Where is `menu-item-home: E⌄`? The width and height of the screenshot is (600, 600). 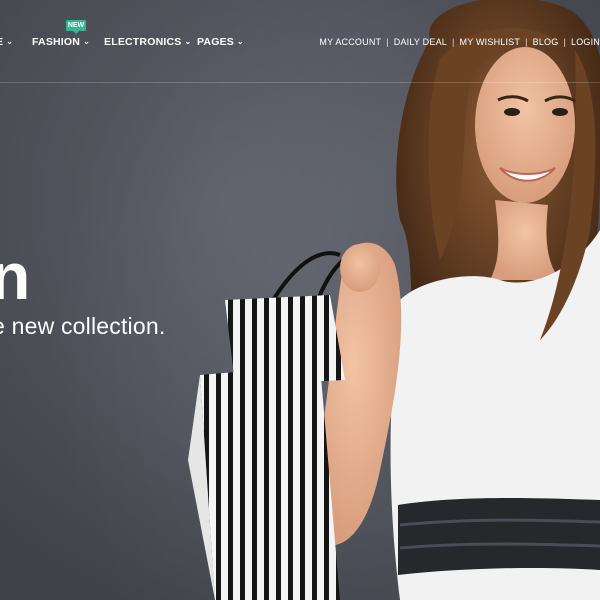
menu-item-home: E⌄ is located at coordinates (6, 42).